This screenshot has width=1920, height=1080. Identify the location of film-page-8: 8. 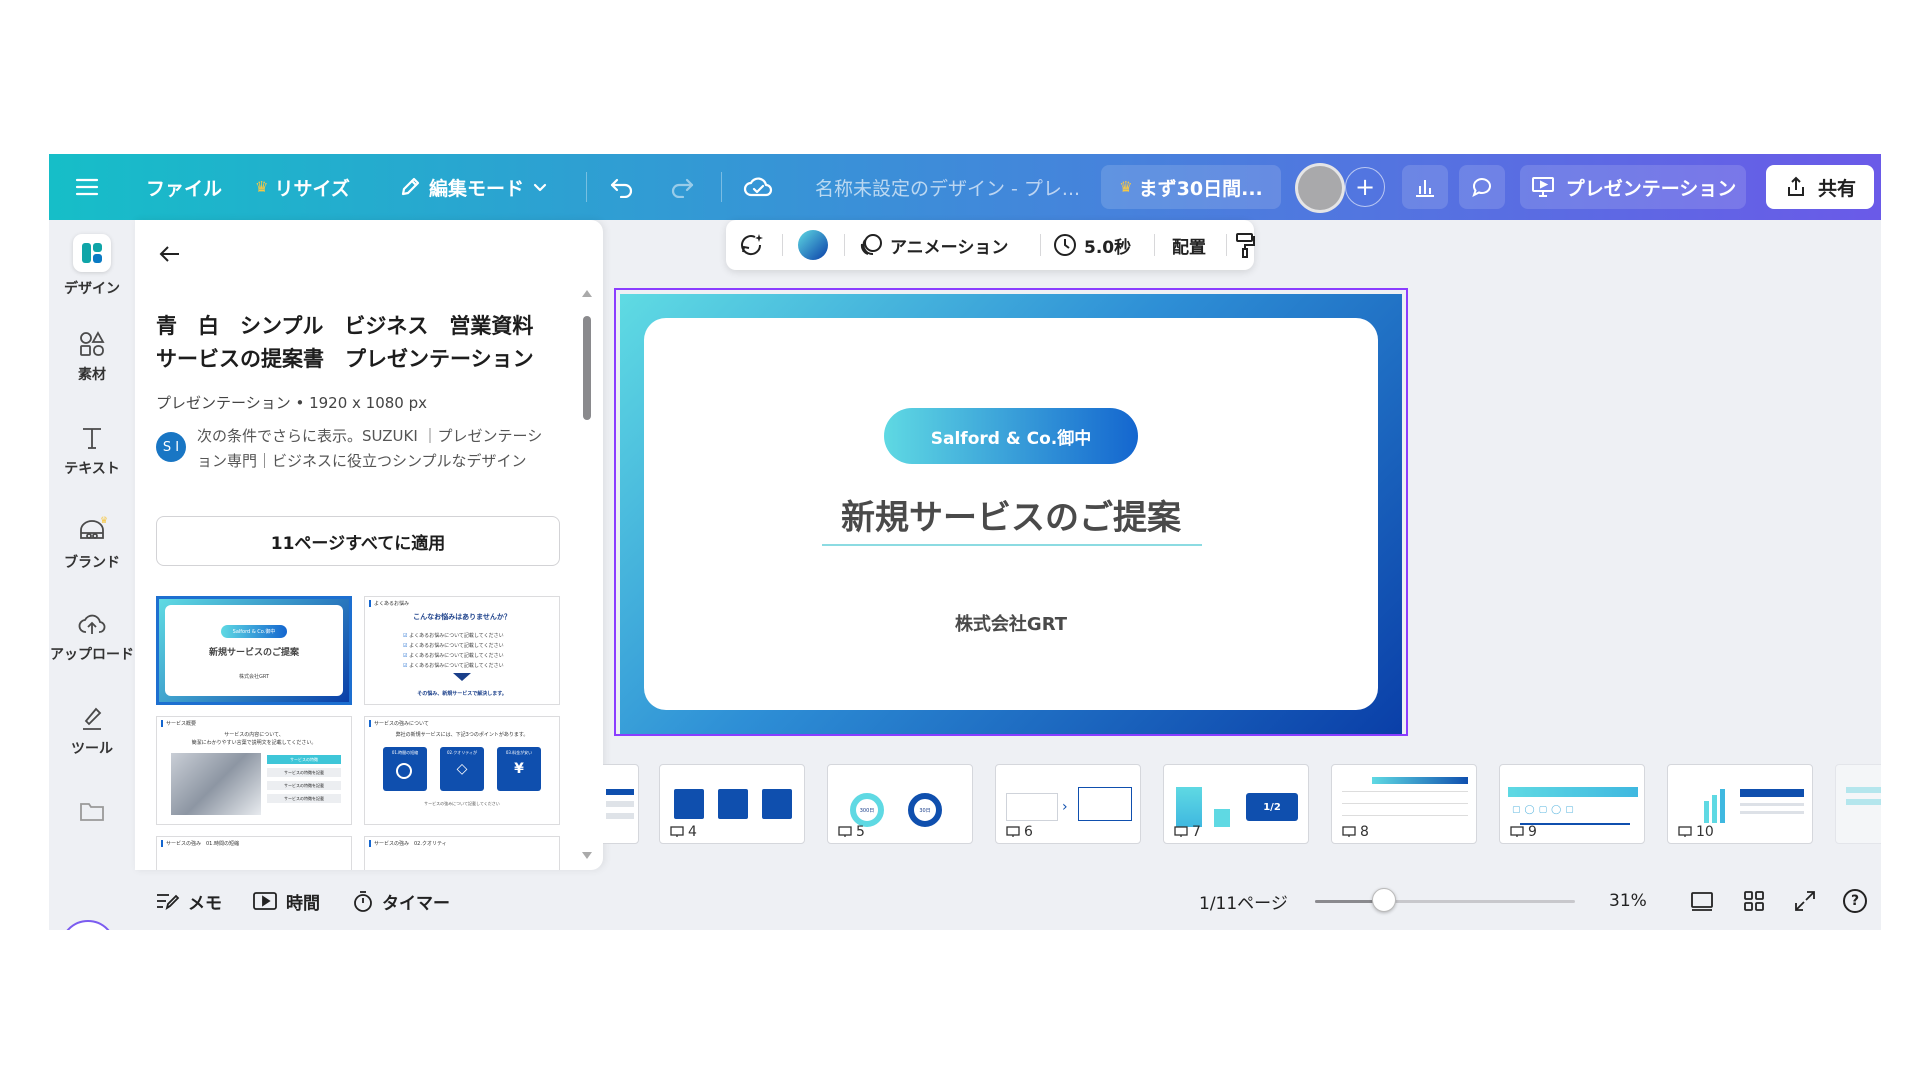
(1404, 804).